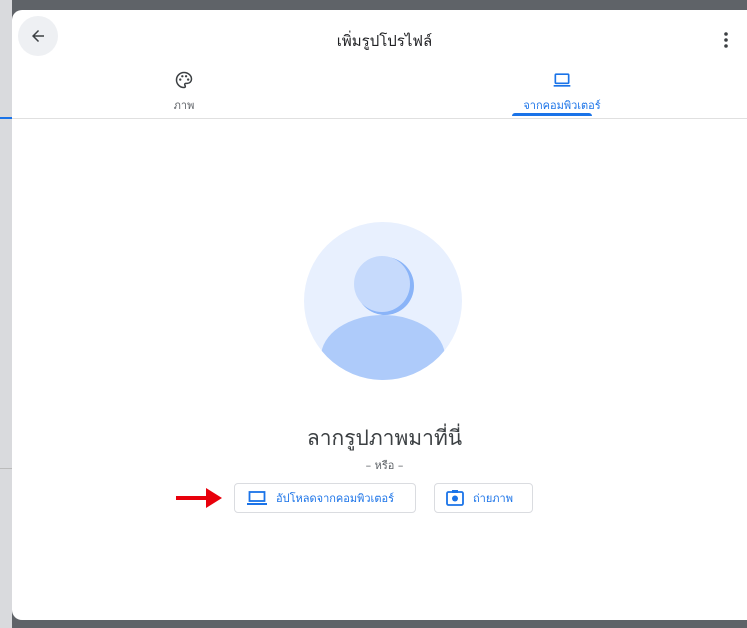 This screenshot has width=747, height=628. I want to click on tab-from-computer: จากคอมพิวเตอร์, so click(562, 92).